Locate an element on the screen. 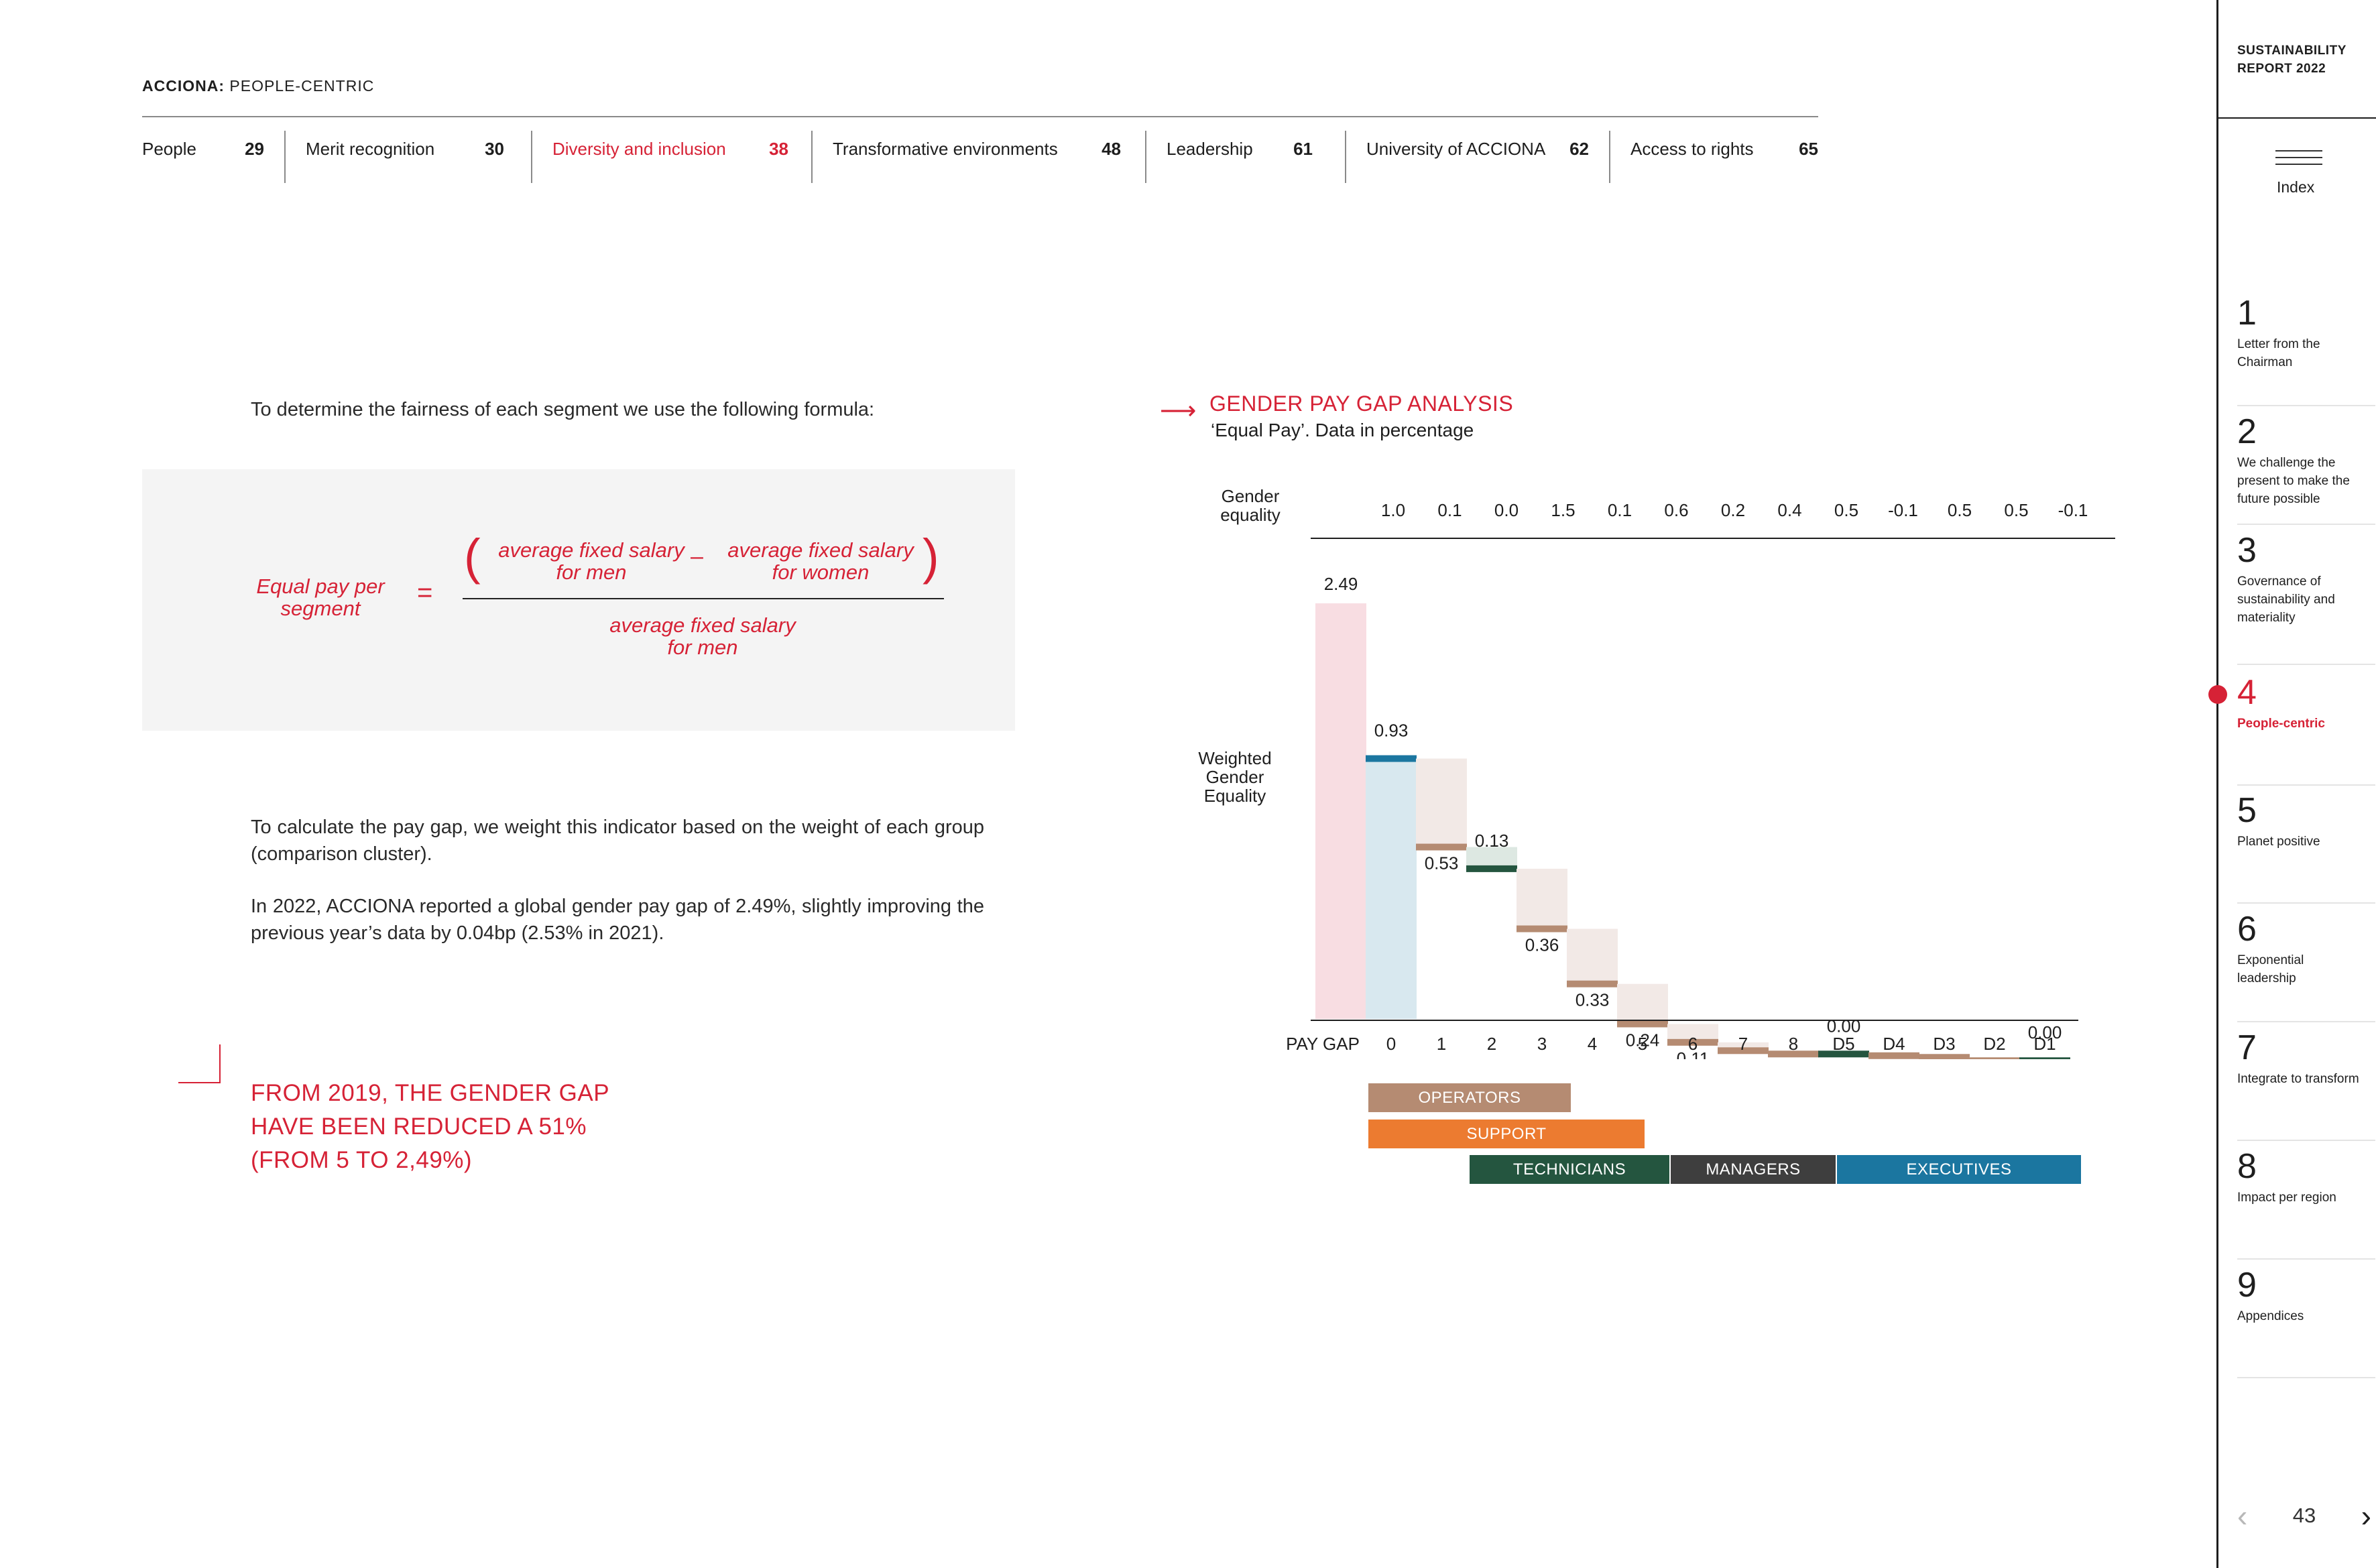  nav-label: People is located at coordinates (169, 149).